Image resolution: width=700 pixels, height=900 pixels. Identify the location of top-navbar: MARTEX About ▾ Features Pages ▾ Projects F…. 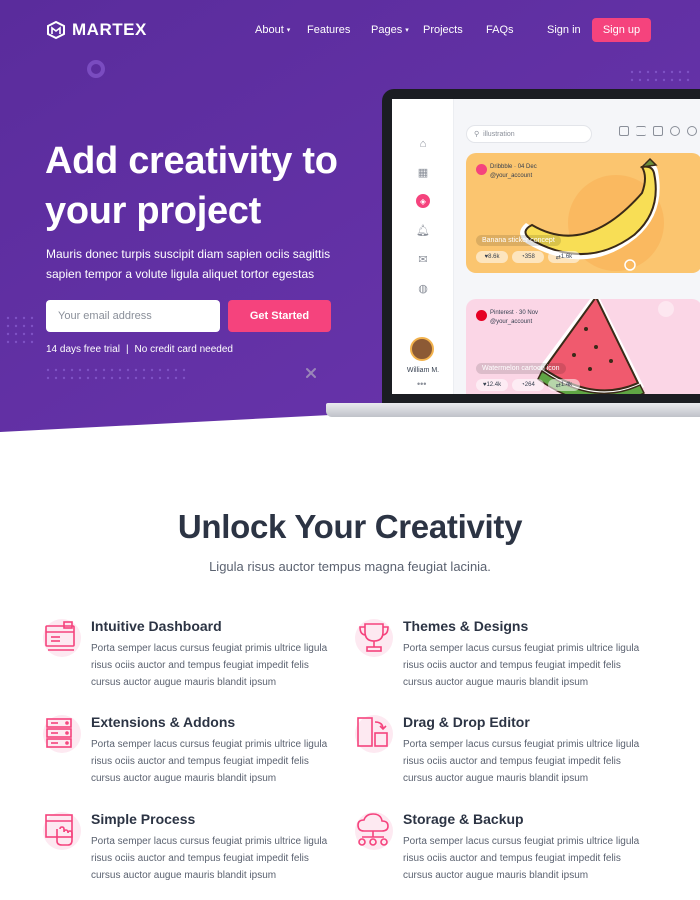
(350, 30).